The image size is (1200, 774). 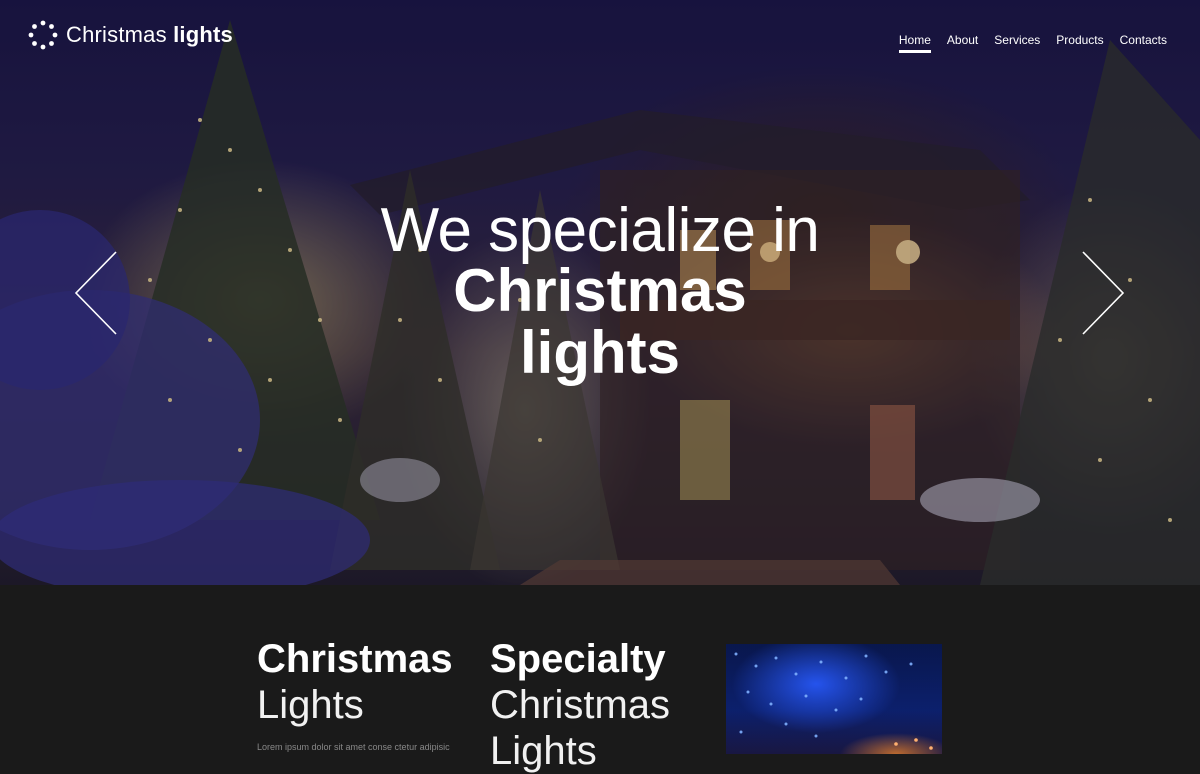 What do you see at coordinates (116, 34) in the screenshot?
I see `brand-name-light: Christmas` at bounding box center [116, 34].